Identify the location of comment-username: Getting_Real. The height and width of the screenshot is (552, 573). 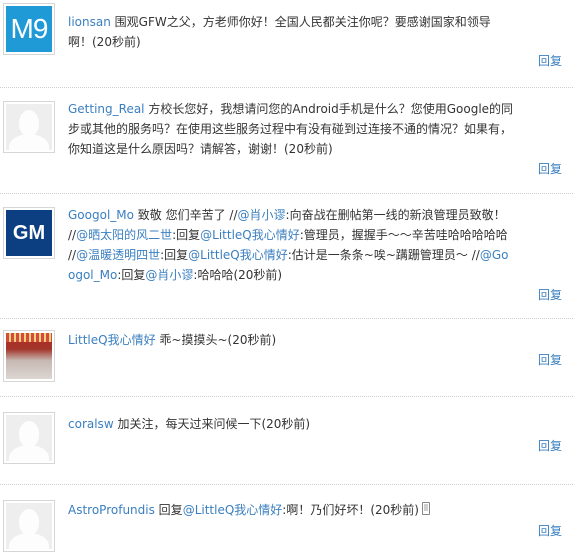
(106, 109).